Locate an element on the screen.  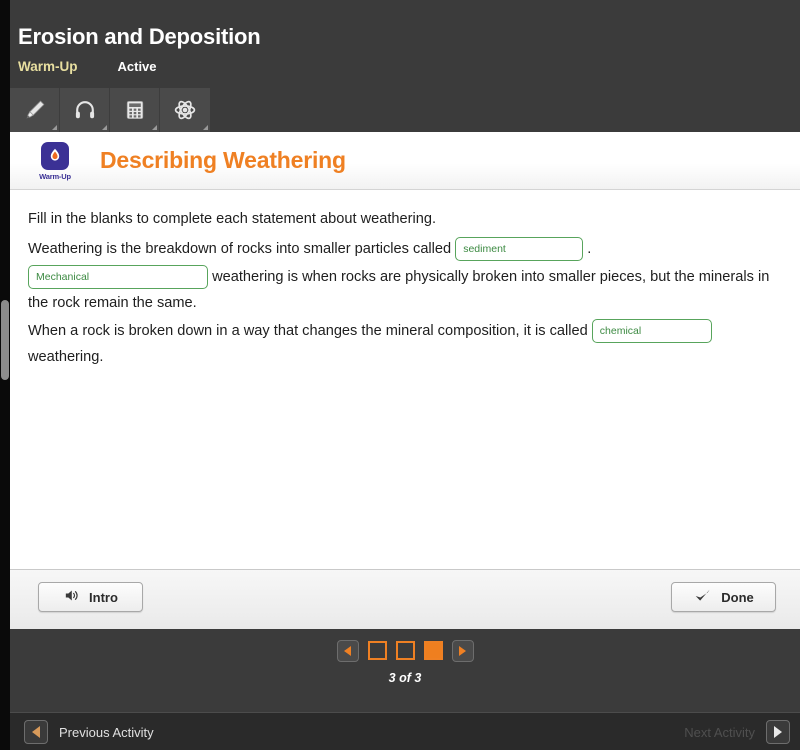
intro-button: Intro is located at coordinates (90, 597).